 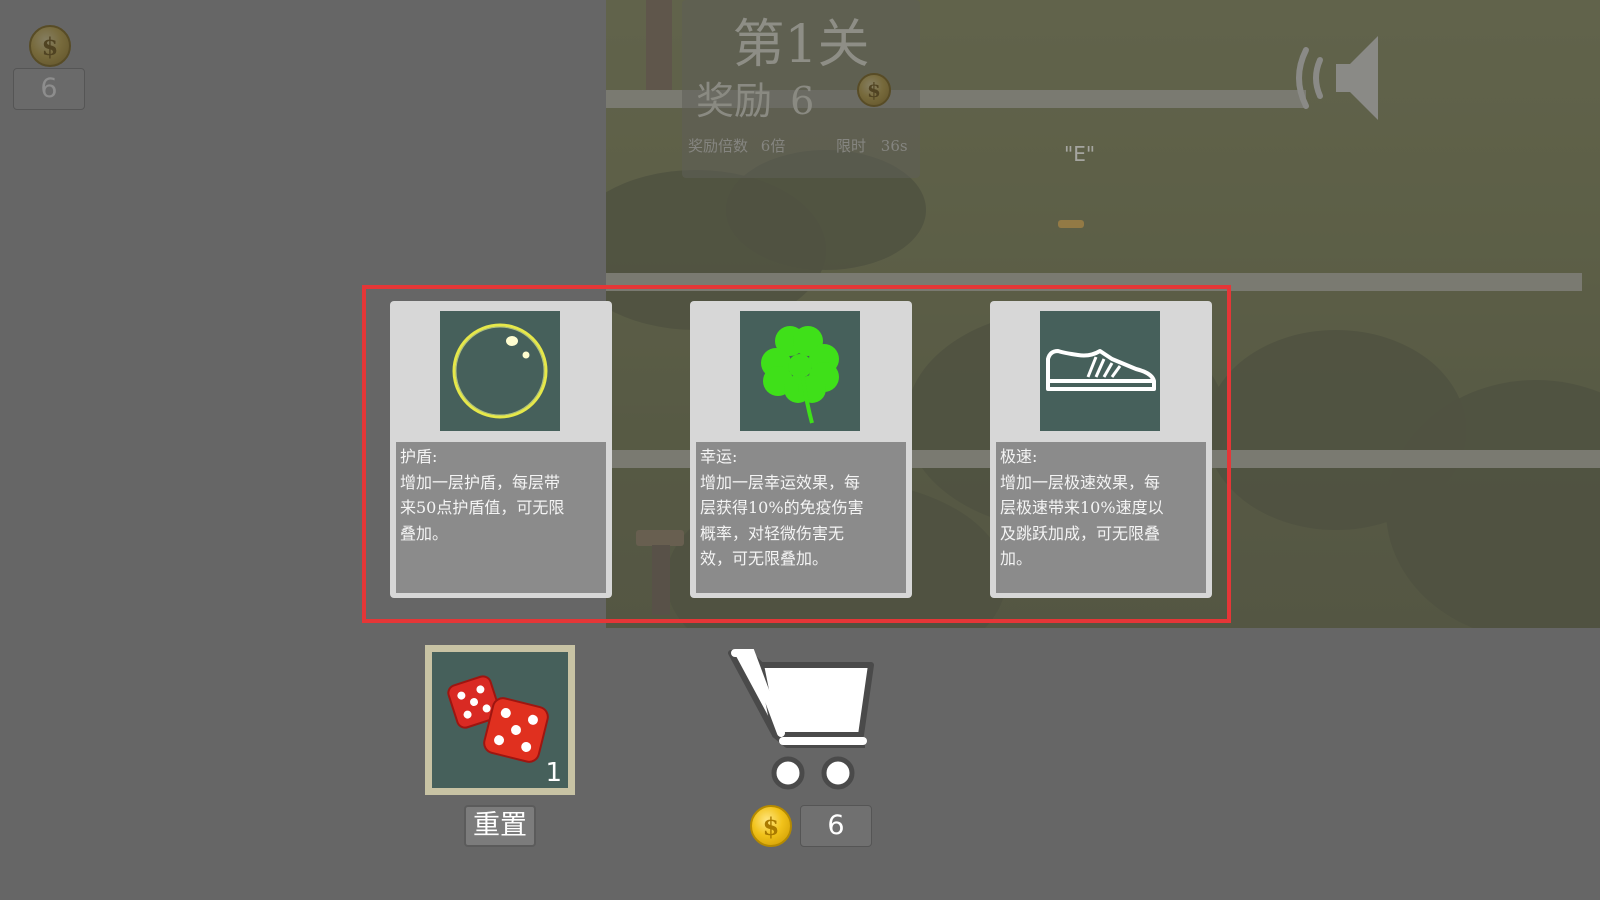 I want to click on shop-price: 6, so click(x=836, y=826).